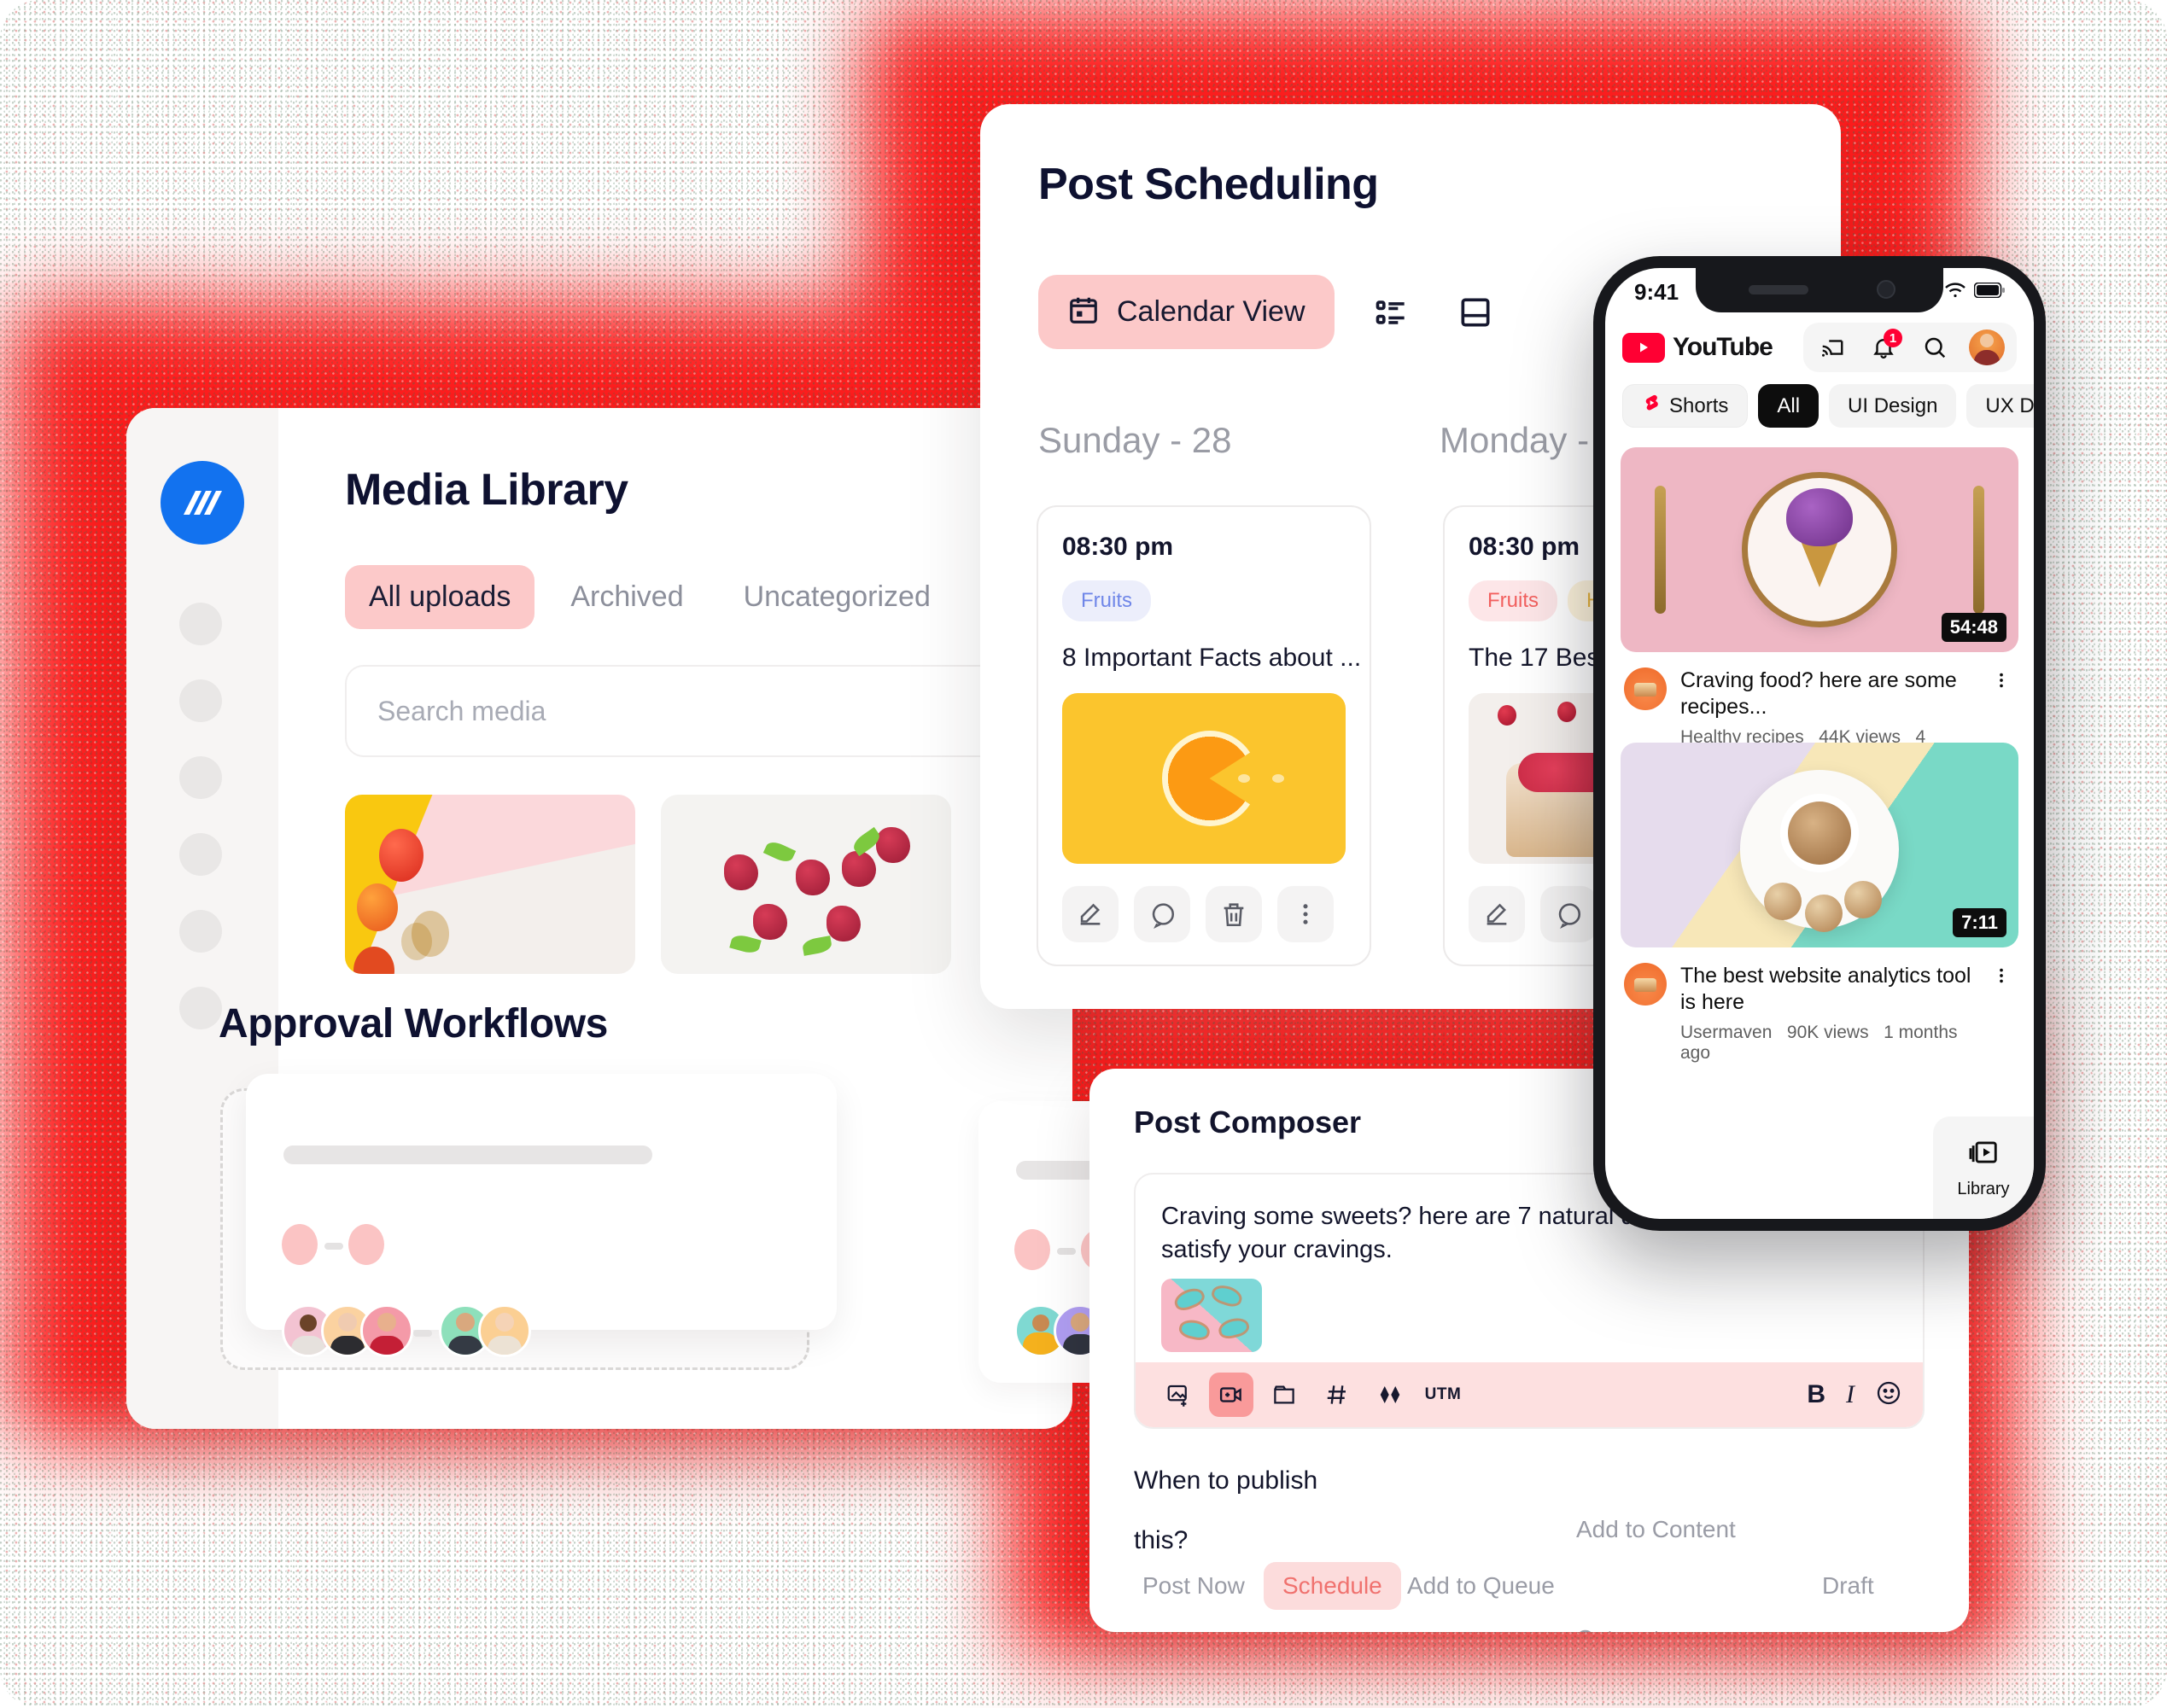  What do you see at coordinates (1284, 1395) in the screenshot?
I see `folder-icon` at bounding box center [1284, 1395].